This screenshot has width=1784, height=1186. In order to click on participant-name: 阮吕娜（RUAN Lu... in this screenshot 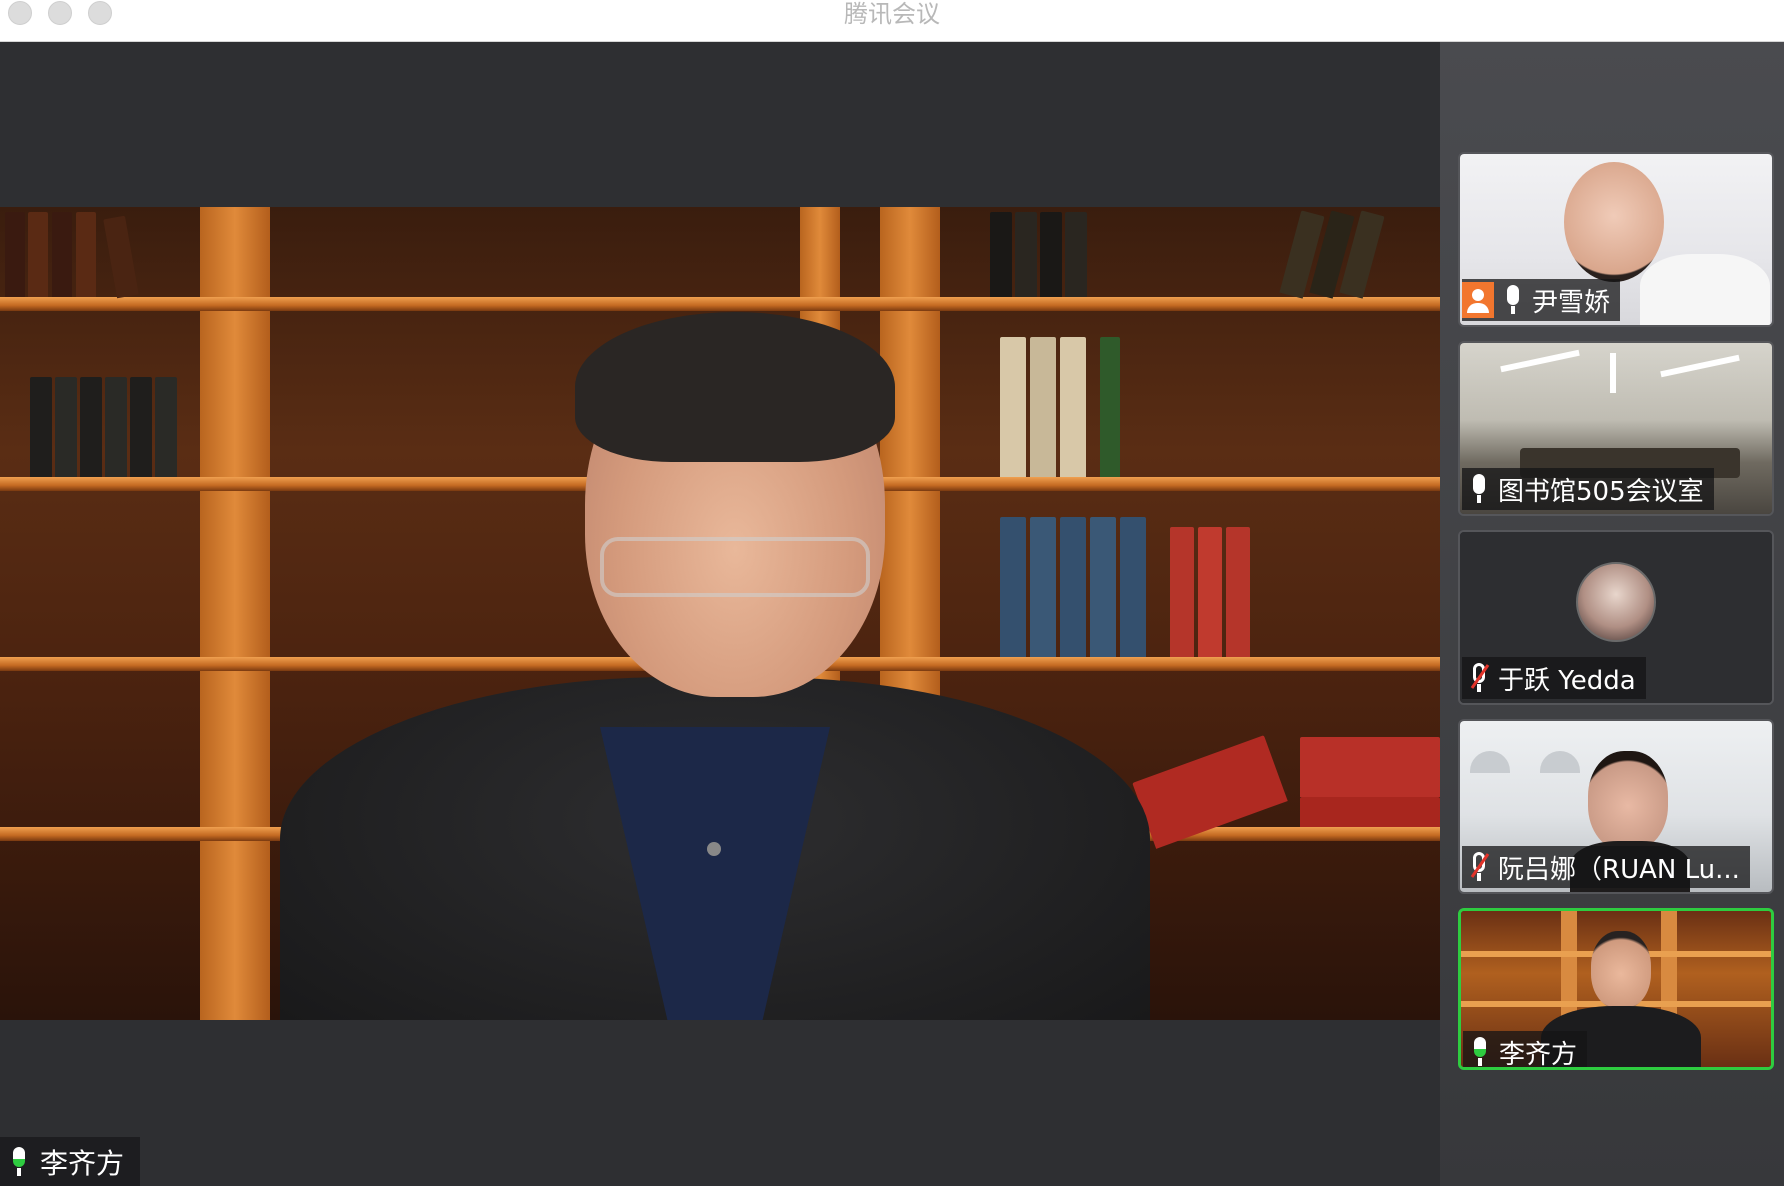, I will do `click(1619, 869)`.